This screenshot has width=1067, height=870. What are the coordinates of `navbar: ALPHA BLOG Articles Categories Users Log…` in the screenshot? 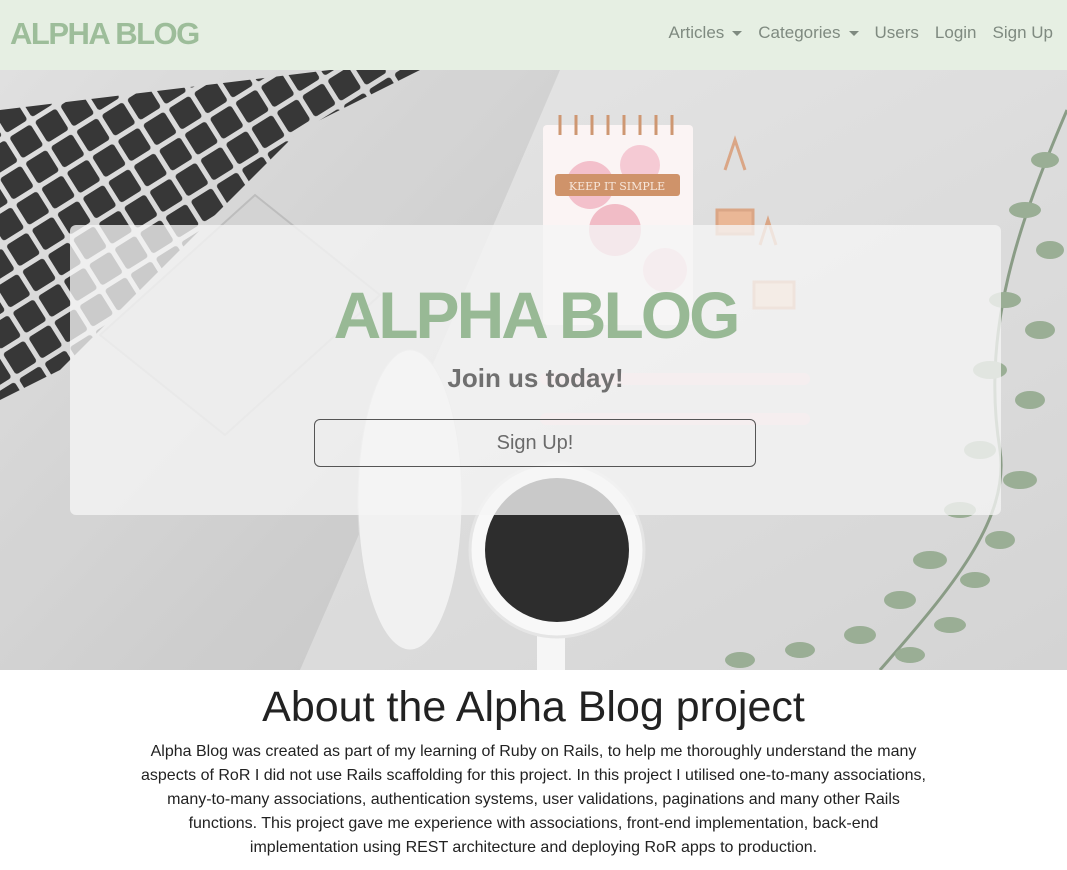 It's located at (533, 35).